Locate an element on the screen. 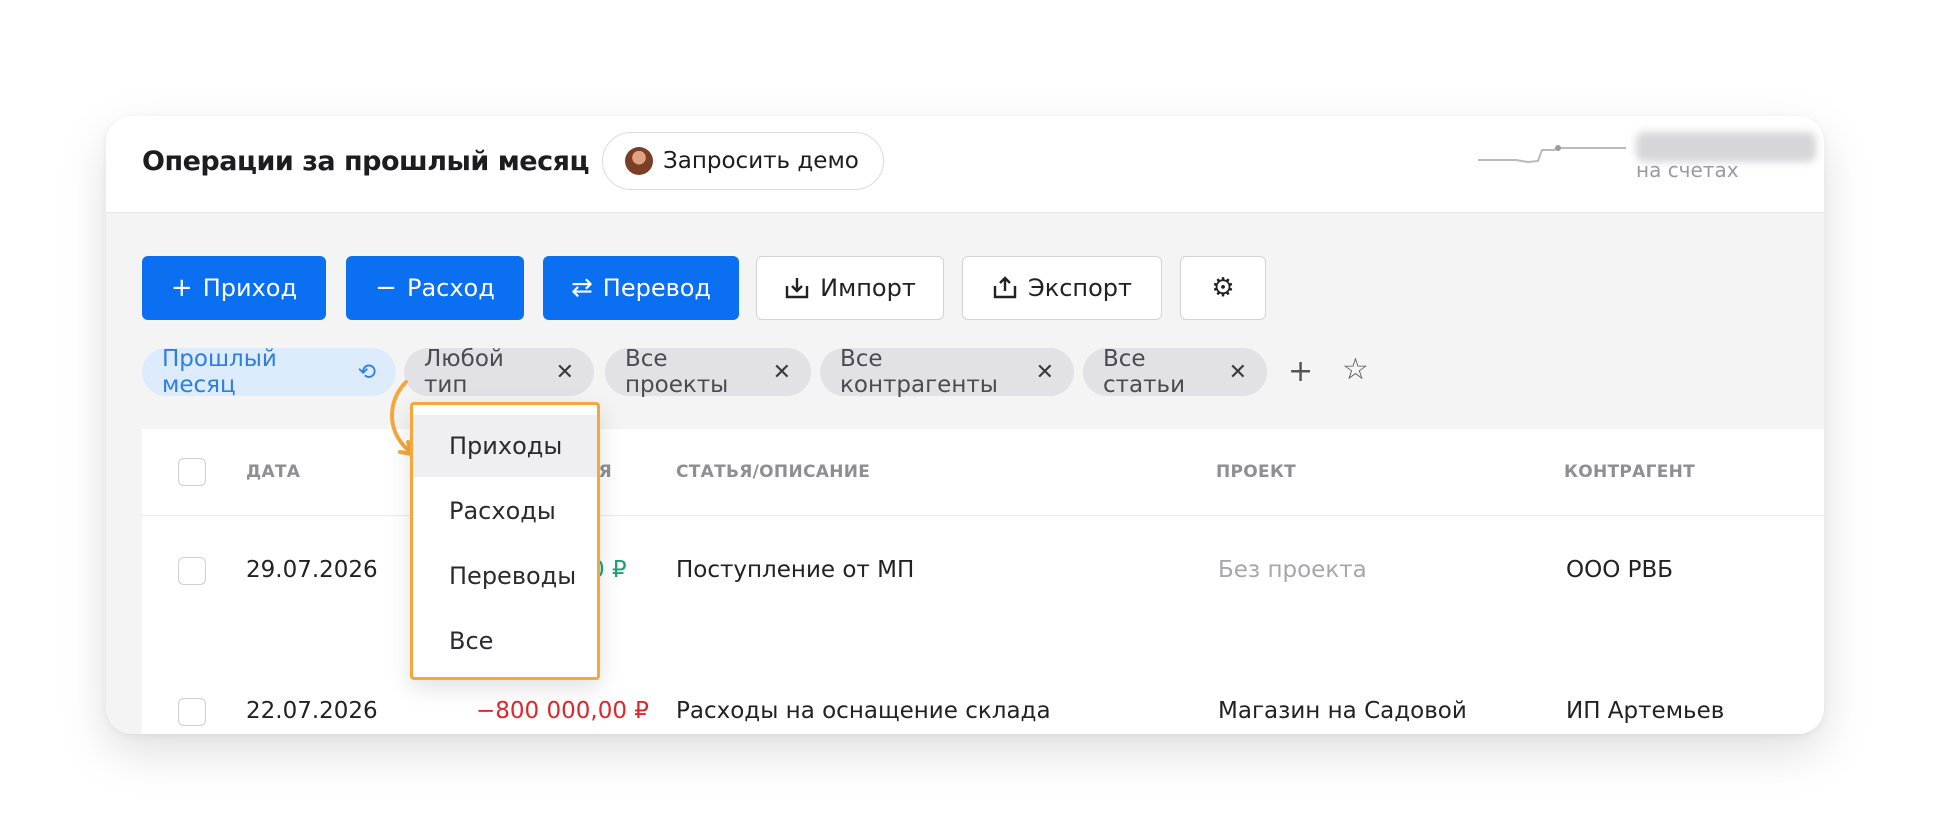 This screenshot has height=840, width=1940. row-date: 22.07.2026 is located at coordinates (312, 711).